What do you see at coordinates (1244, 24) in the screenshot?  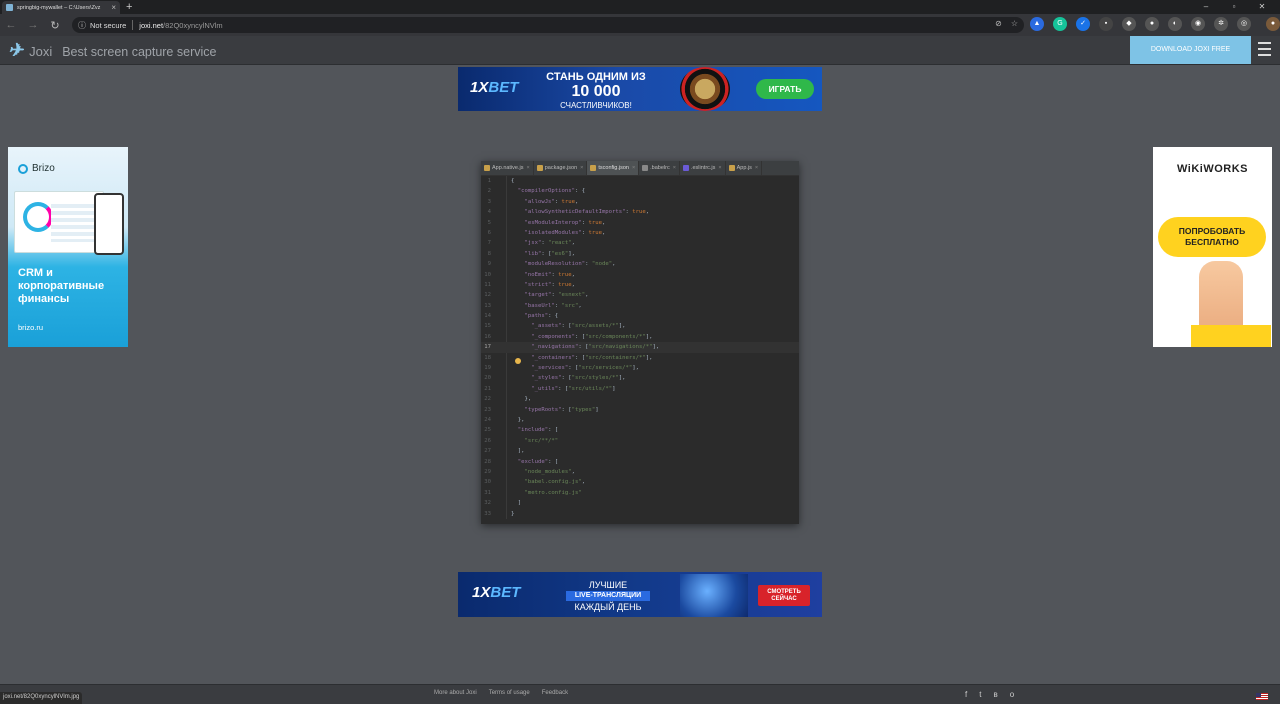 I see `extension-icon: ◎` at bounding box center [1244, 24].